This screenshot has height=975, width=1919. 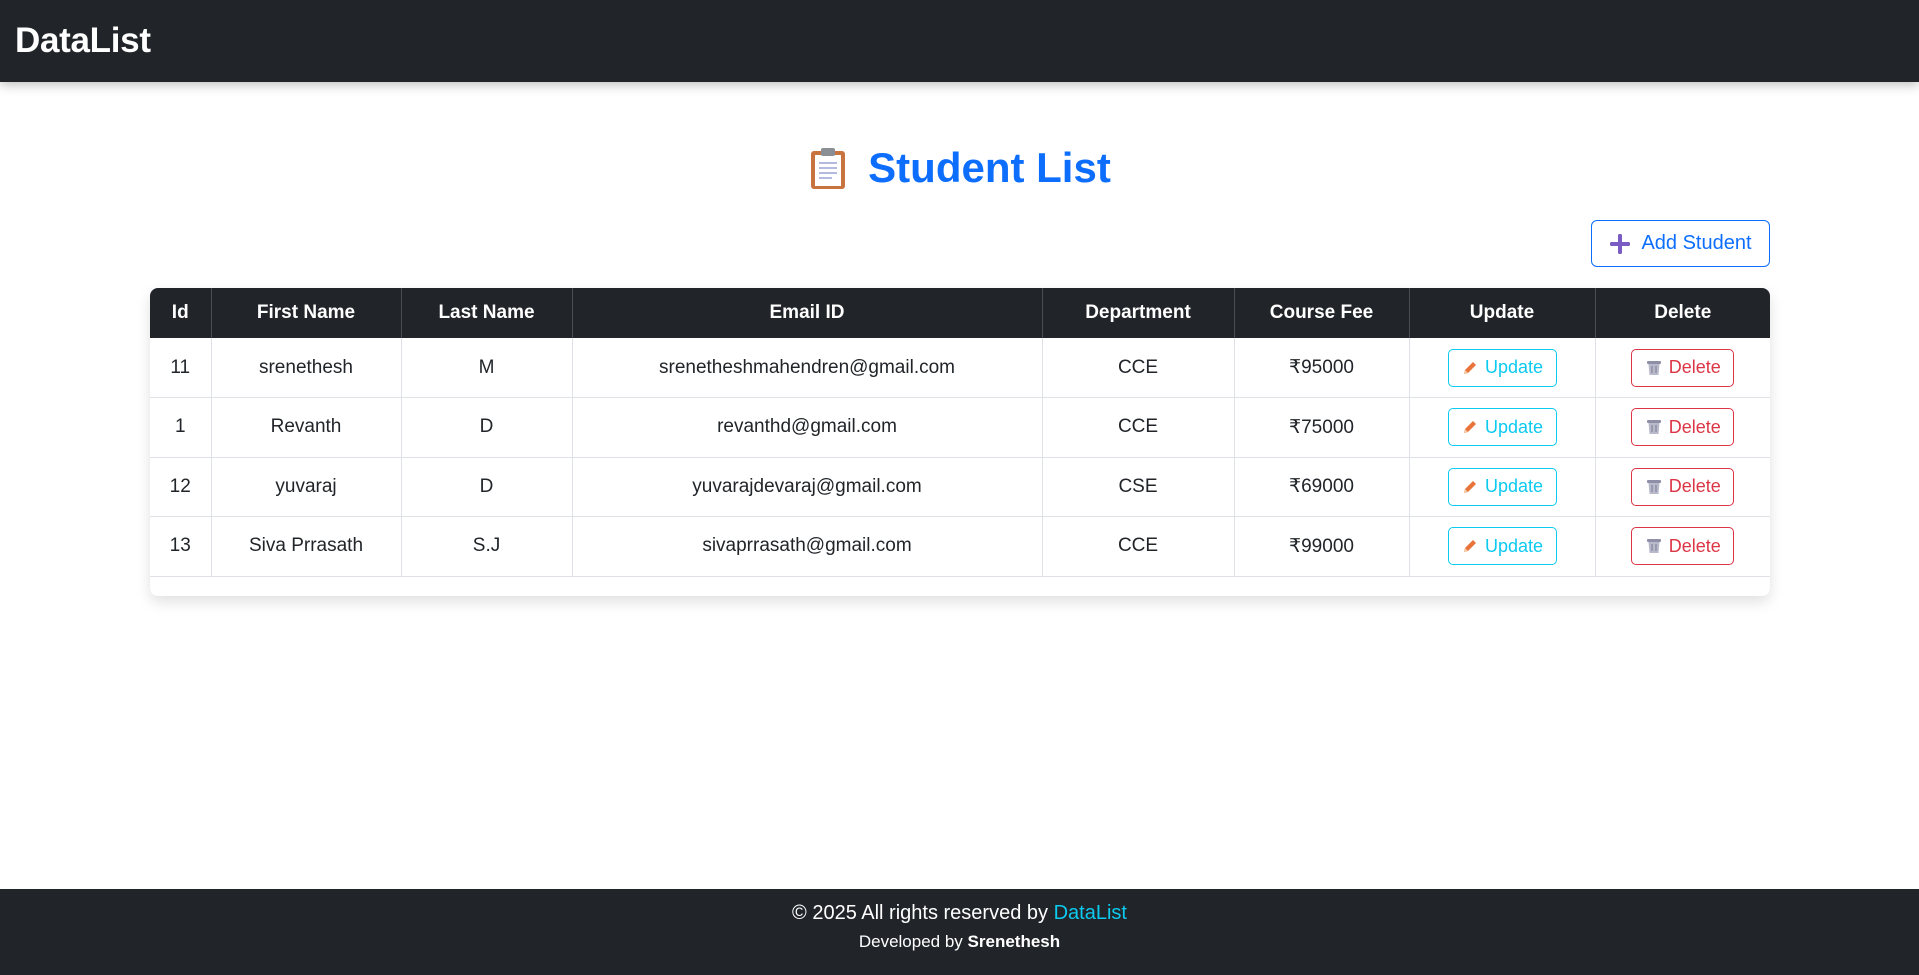 I want to click on navbar: DataList, so click(x=959, y=41).